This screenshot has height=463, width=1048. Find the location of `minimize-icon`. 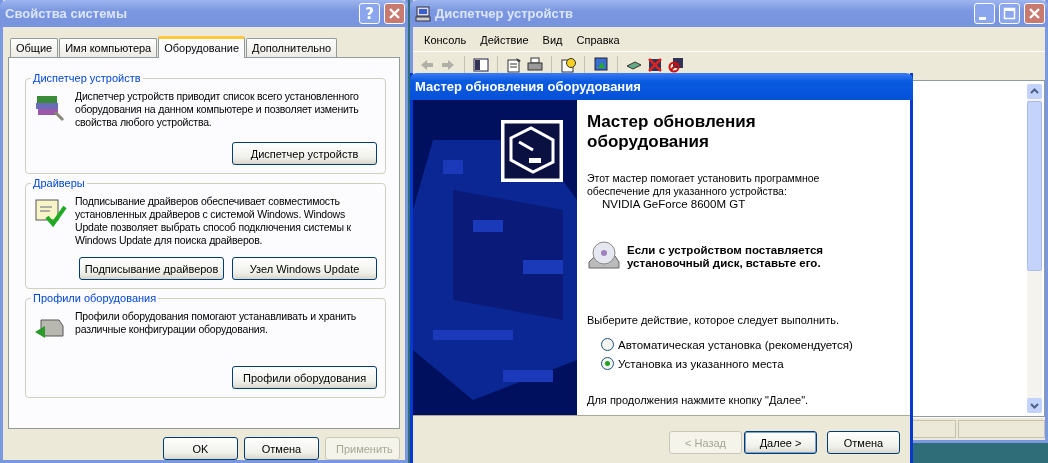

minimize-icon is located at coordinates (982, 18).